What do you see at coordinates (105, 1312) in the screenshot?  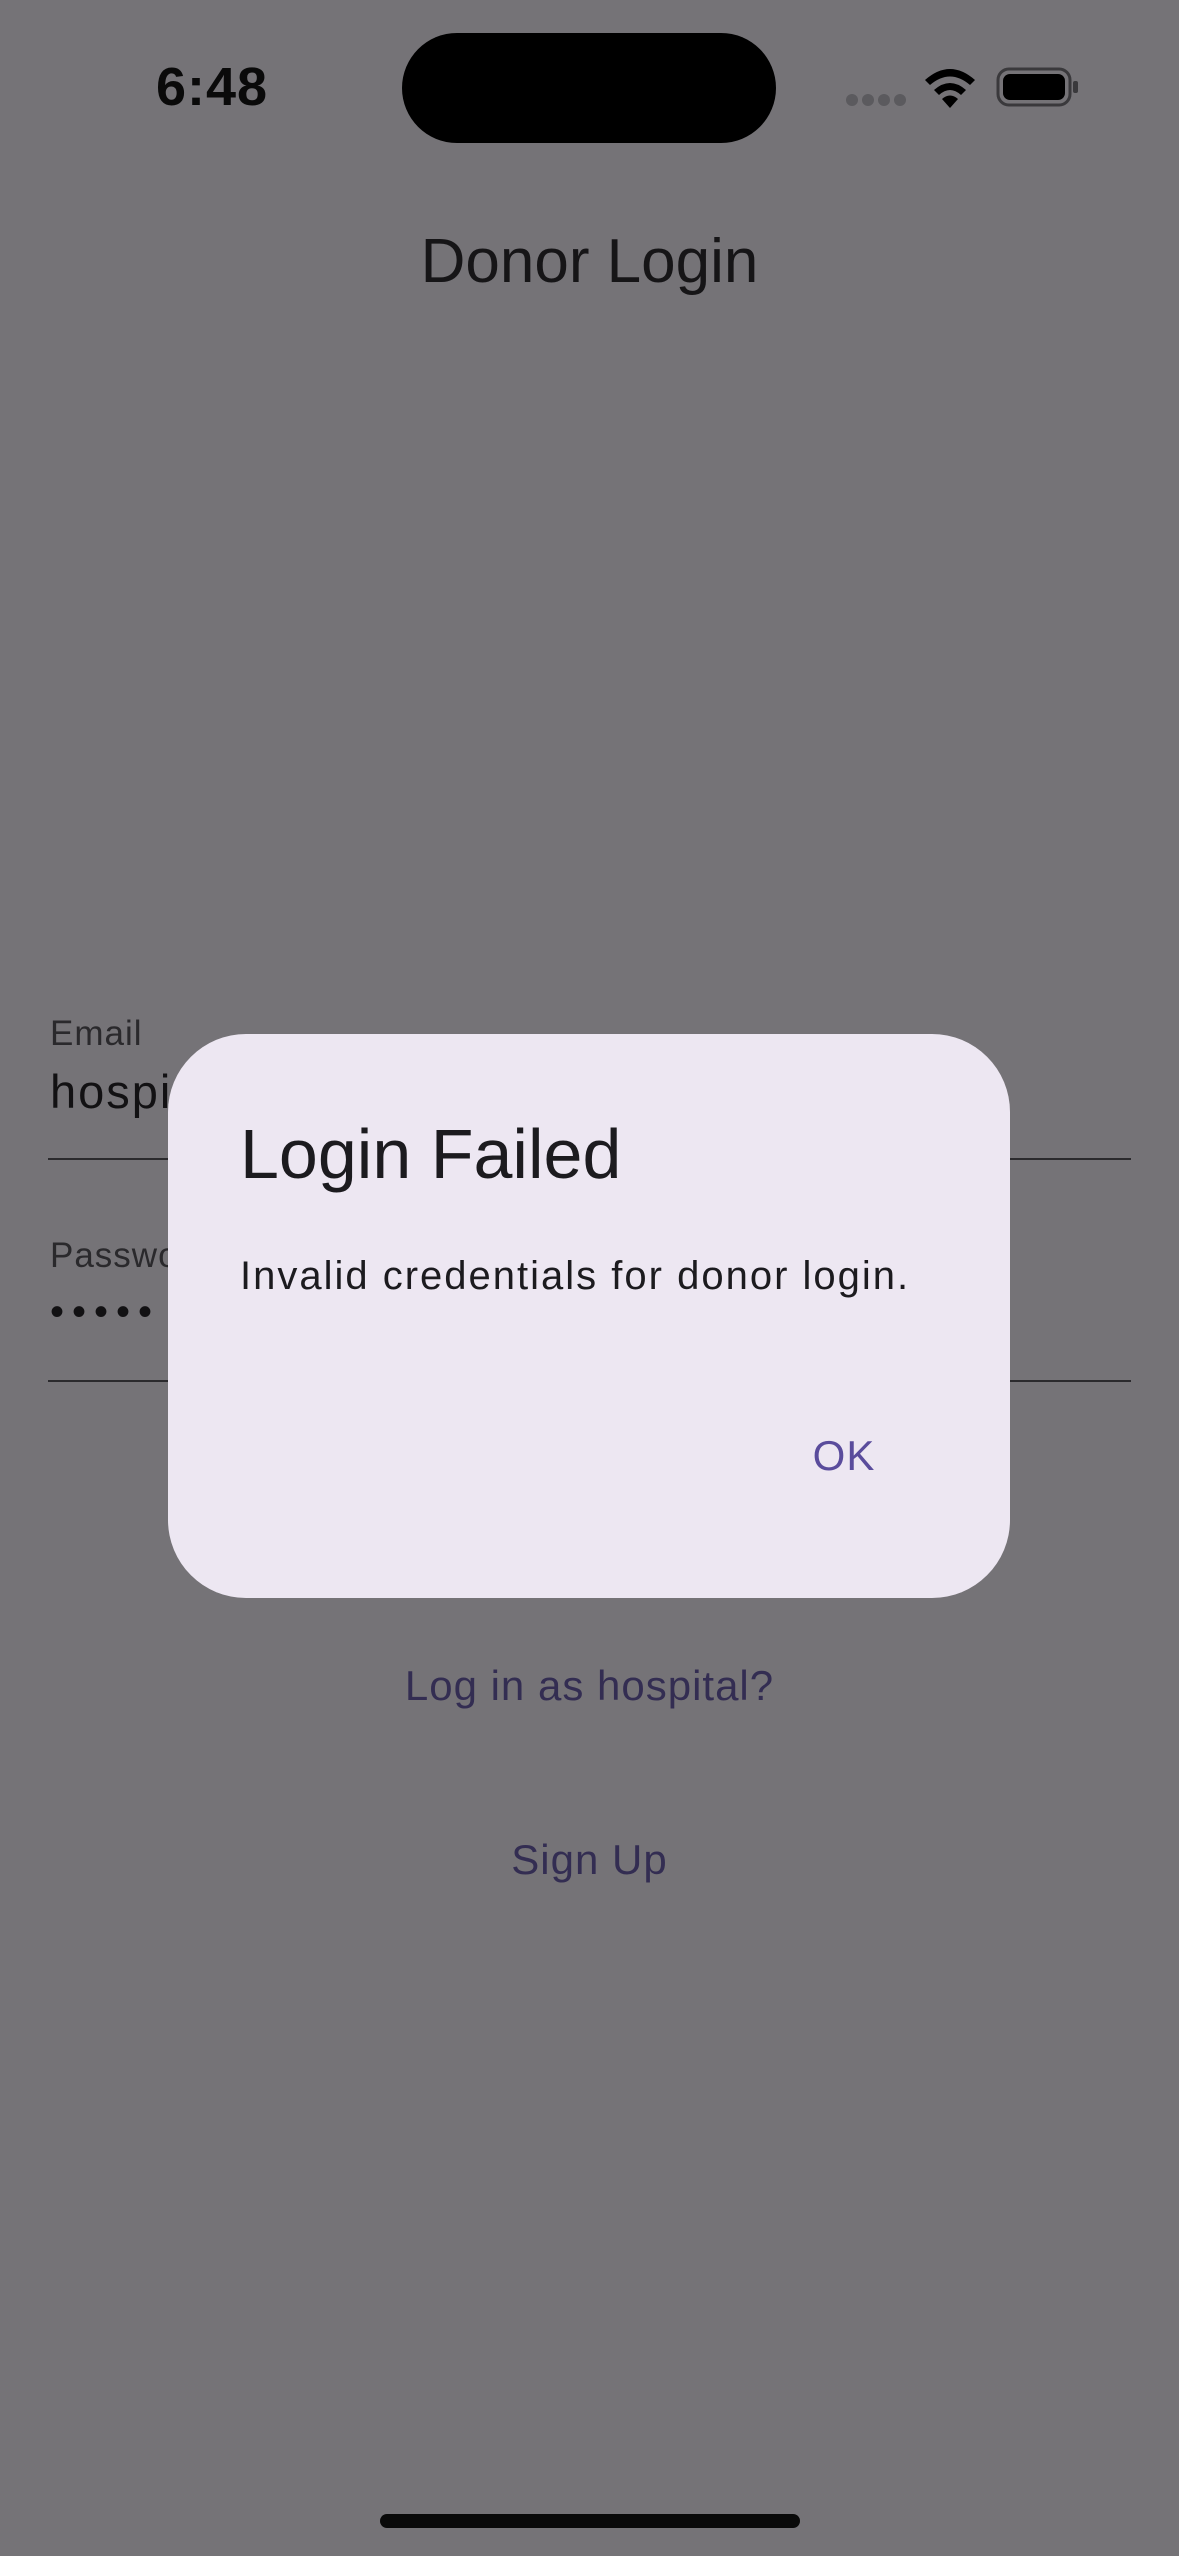 I see `password-field: •••••` at bounding box center [105, 1312].